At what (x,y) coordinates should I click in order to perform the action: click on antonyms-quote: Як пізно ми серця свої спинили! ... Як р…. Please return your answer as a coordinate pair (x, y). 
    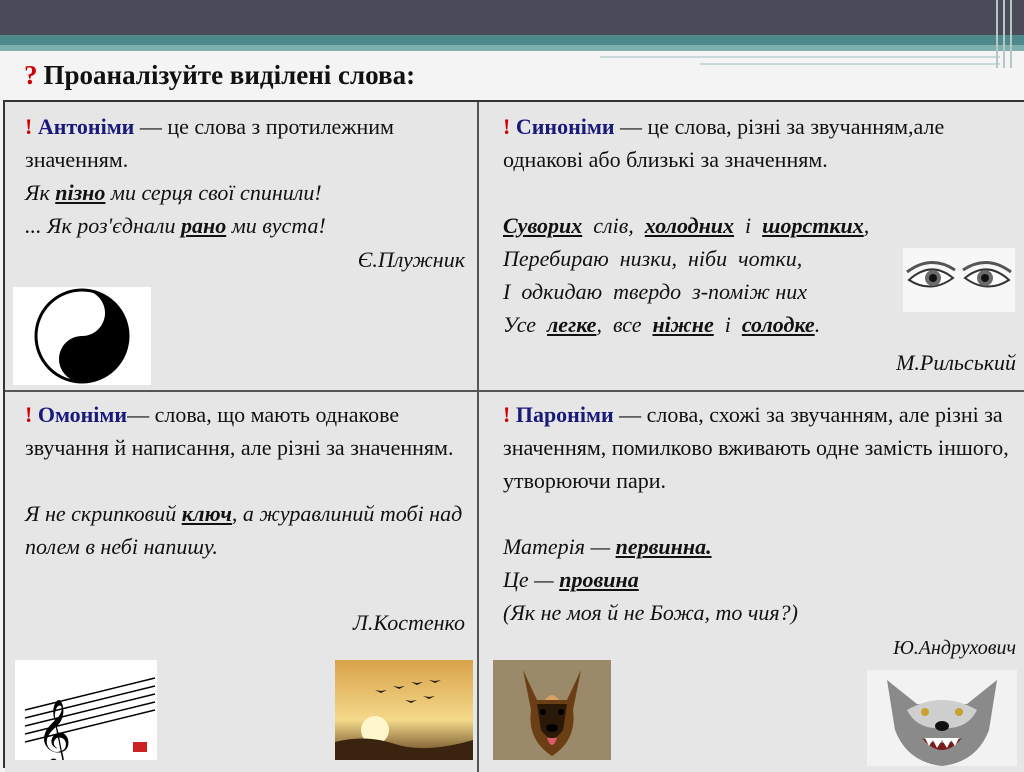
    Looking at the image, I should click on (245, 209).